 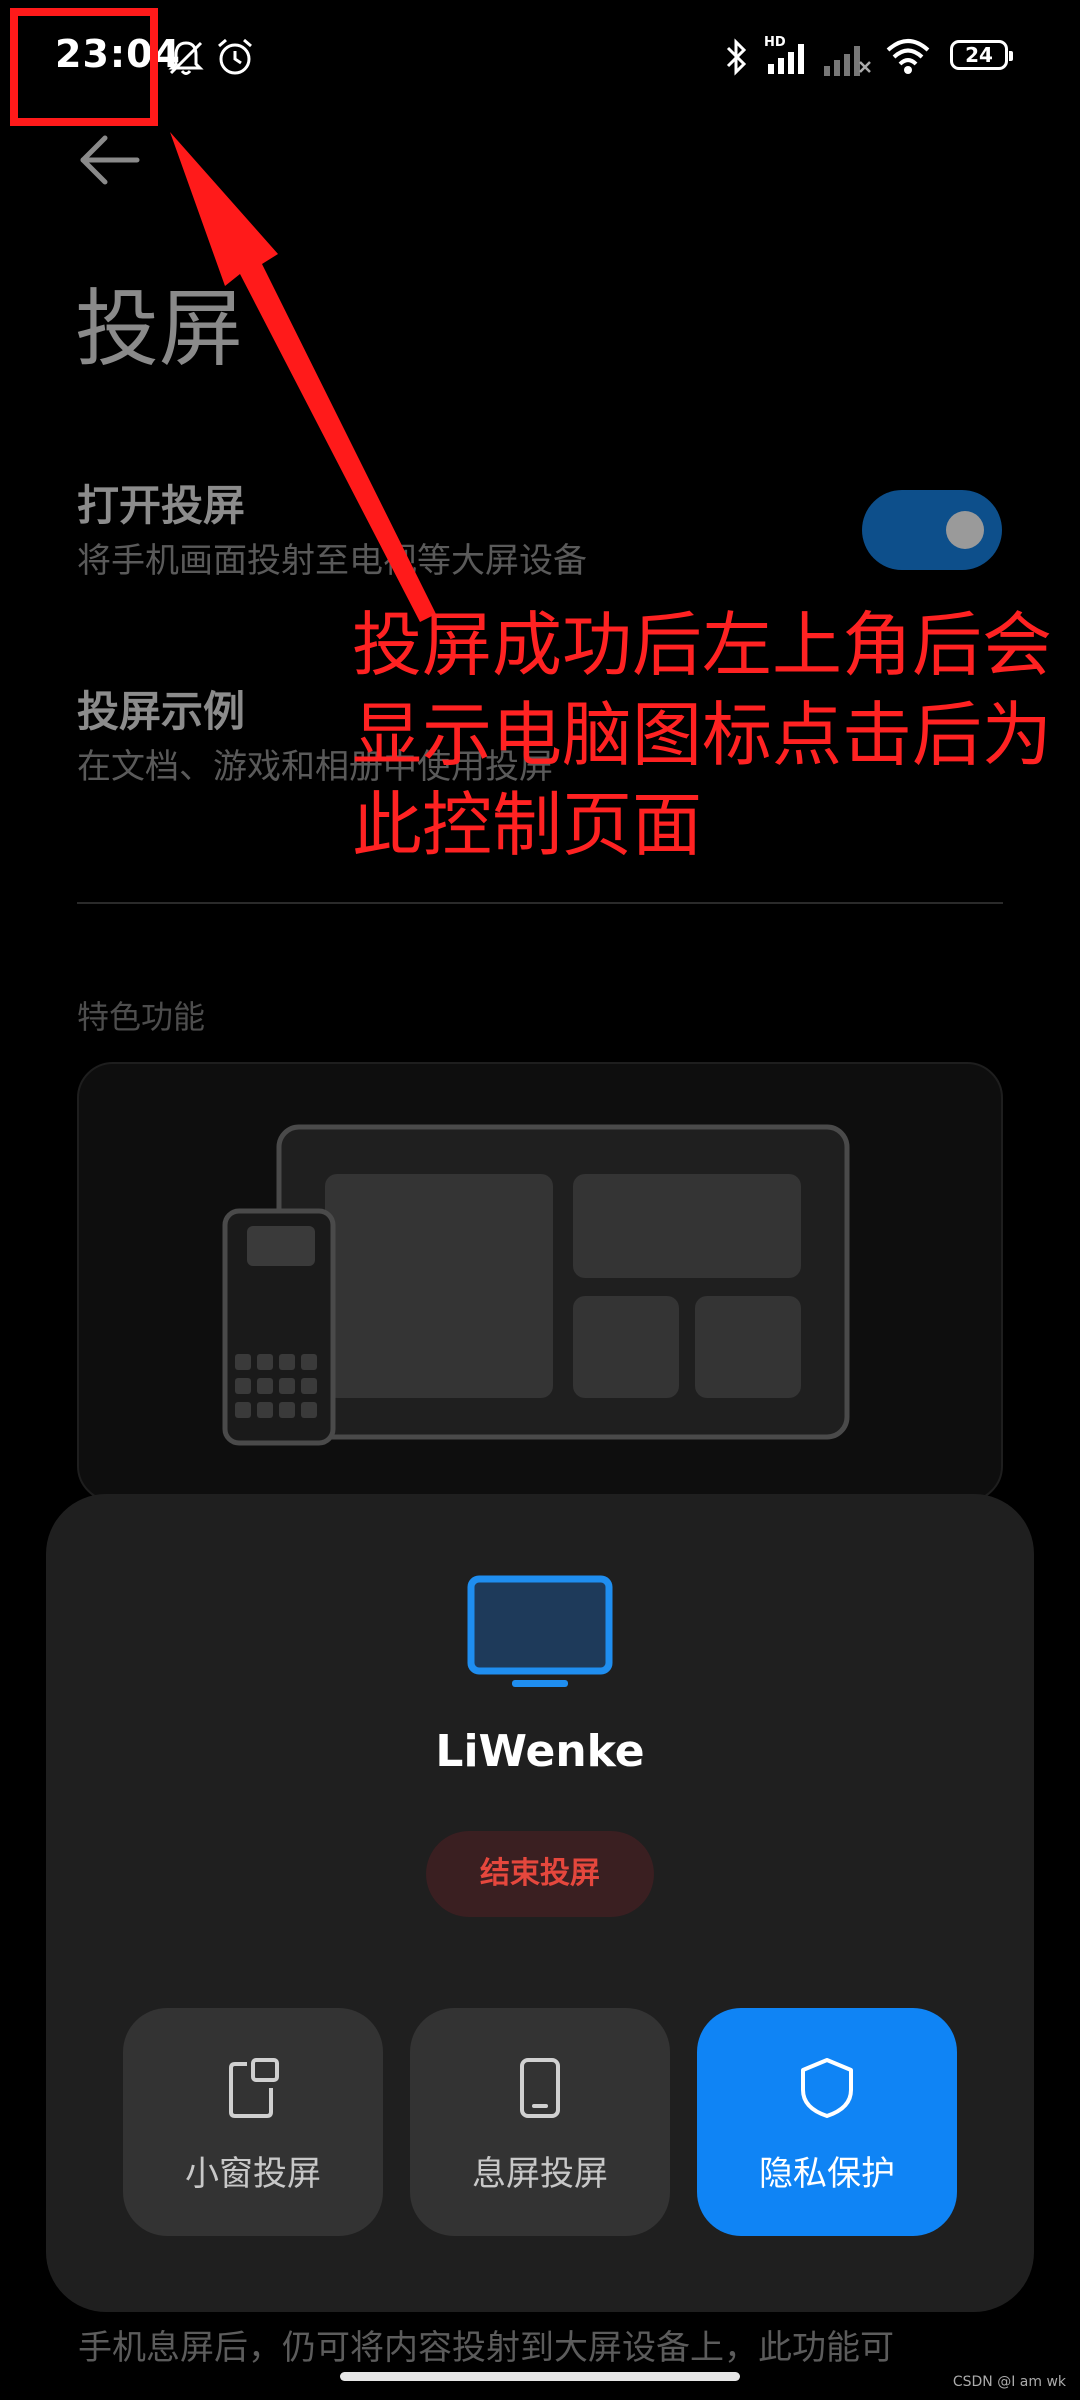 What do you see at coordinates (303, 377) in the screenshot?
I see `annotation-arrow` at bounding box center [303, 377].